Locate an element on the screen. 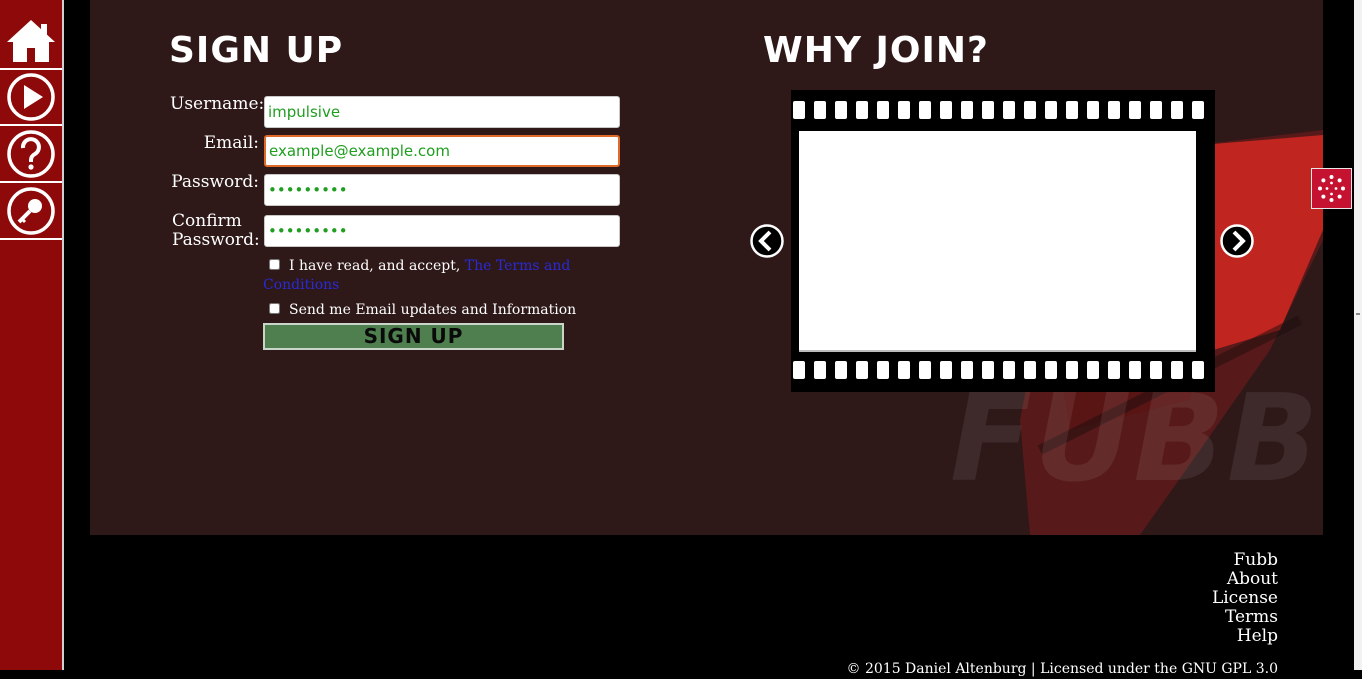  dots-ring-icon is located at coordinates (1331, 188).